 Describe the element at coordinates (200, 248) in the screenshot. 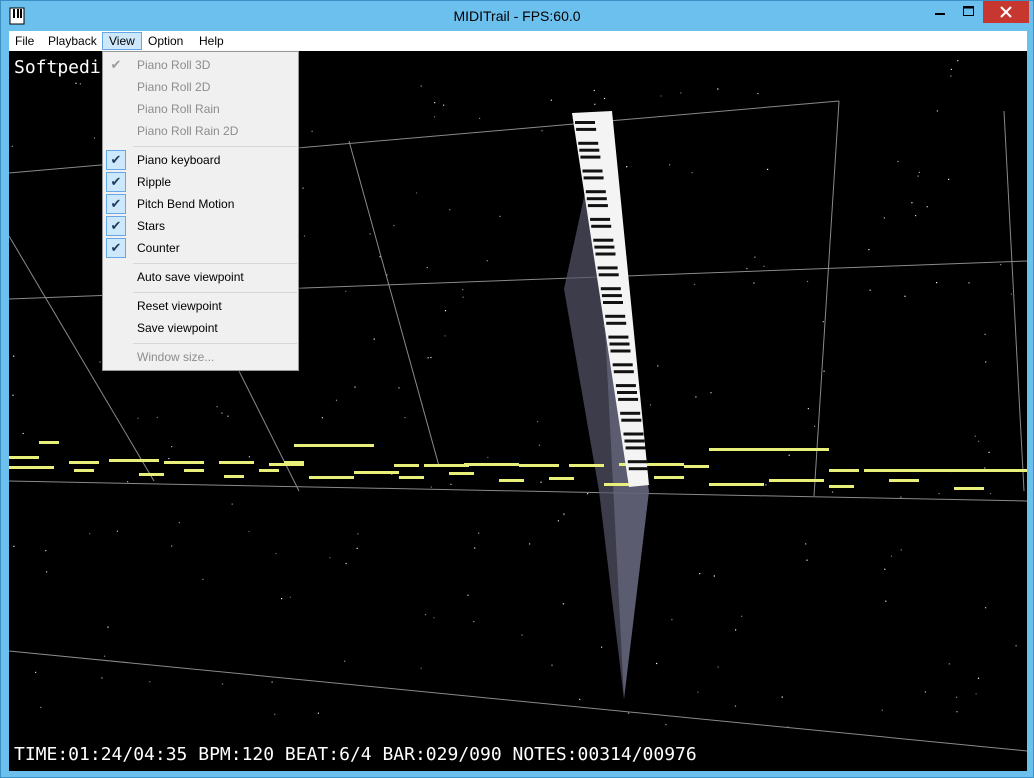

I see `menu-item-counter: ✔ Counter` at that location.